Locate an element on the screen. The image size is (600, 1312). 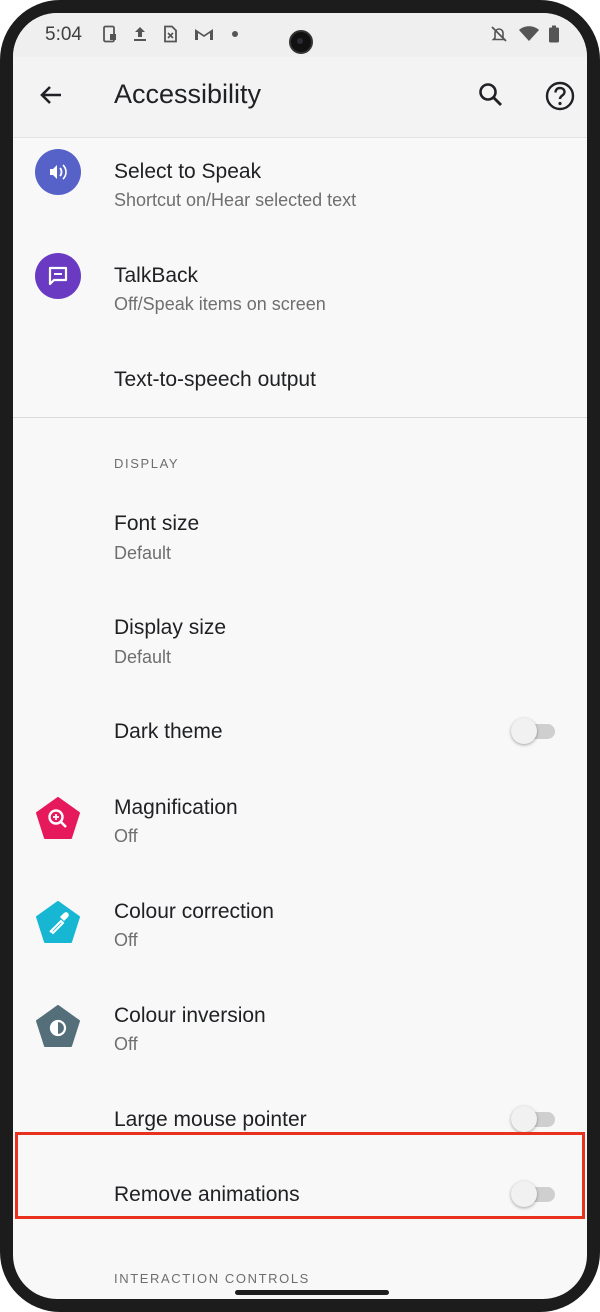
dark-theme-toggle is located at coordinates (534, 731).